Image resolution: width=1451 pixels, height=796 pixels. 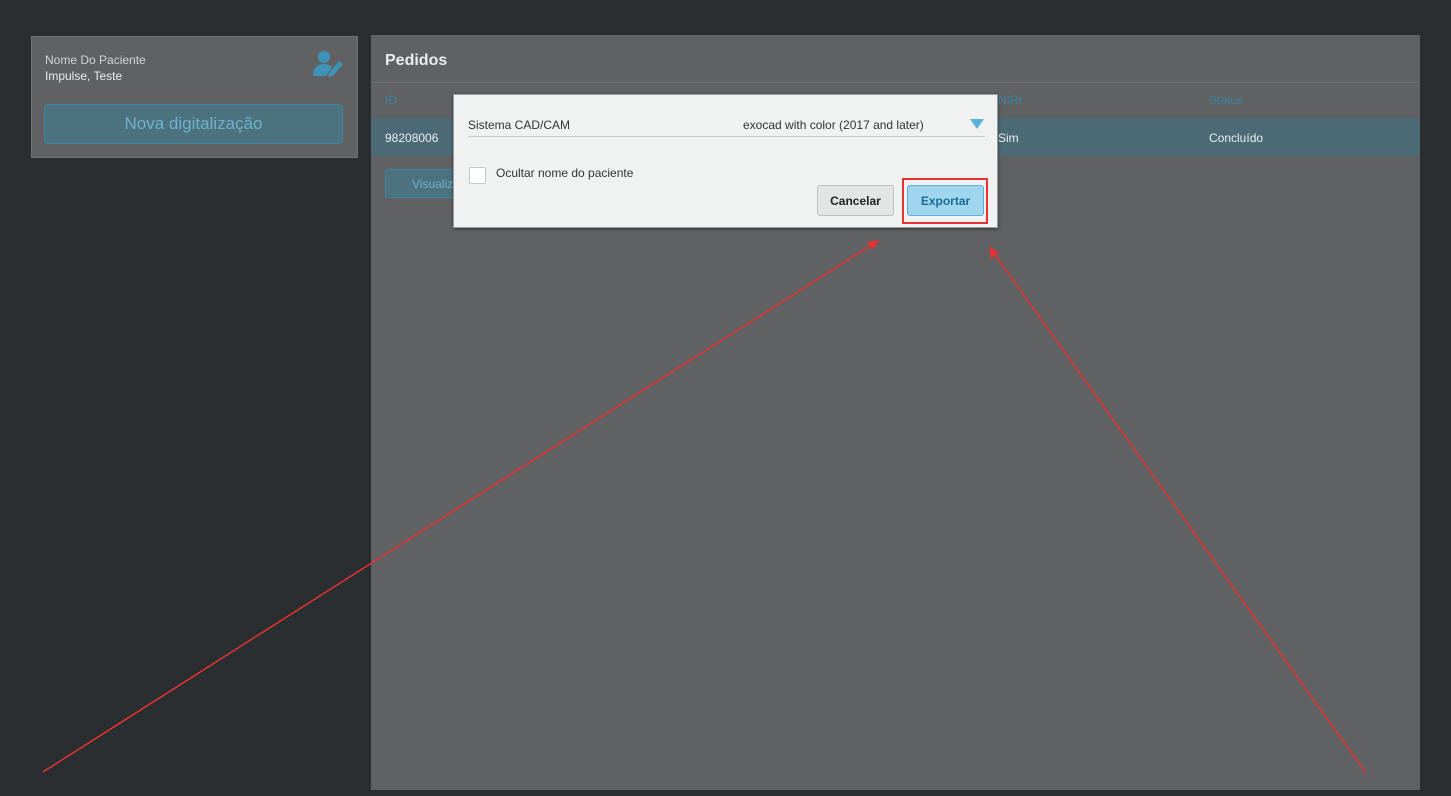 I want to click on orders-header: Pedidos, so click(x=895, y=59).